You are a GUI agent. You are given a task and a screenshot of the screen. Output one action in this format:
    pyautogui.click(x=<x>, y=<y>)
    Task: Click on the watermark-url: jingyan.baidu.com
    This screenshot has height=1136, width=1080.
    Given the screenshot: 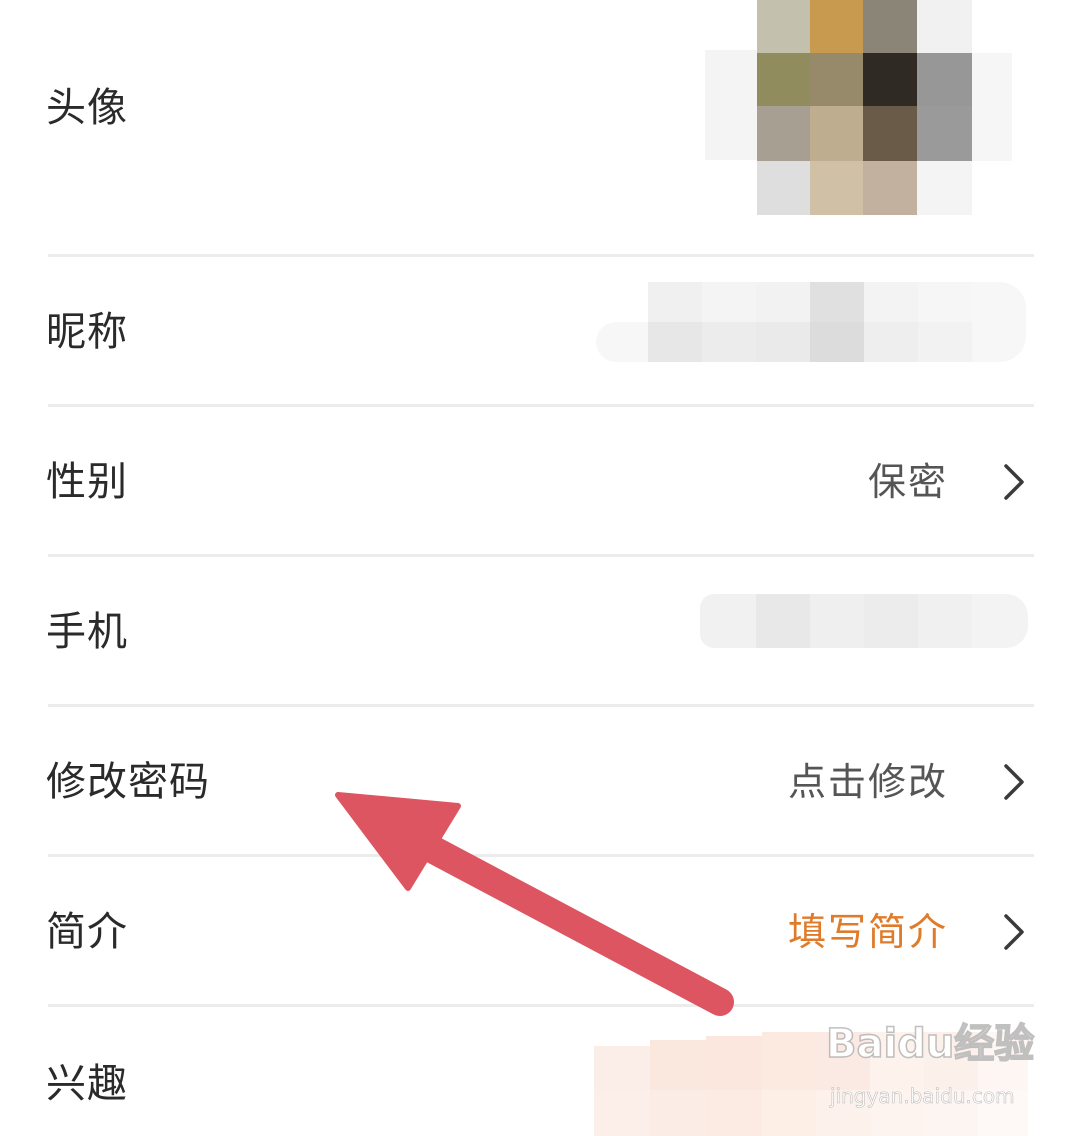 What is the action you would take?
    pyautogui.click(x=922, y=1096)
    